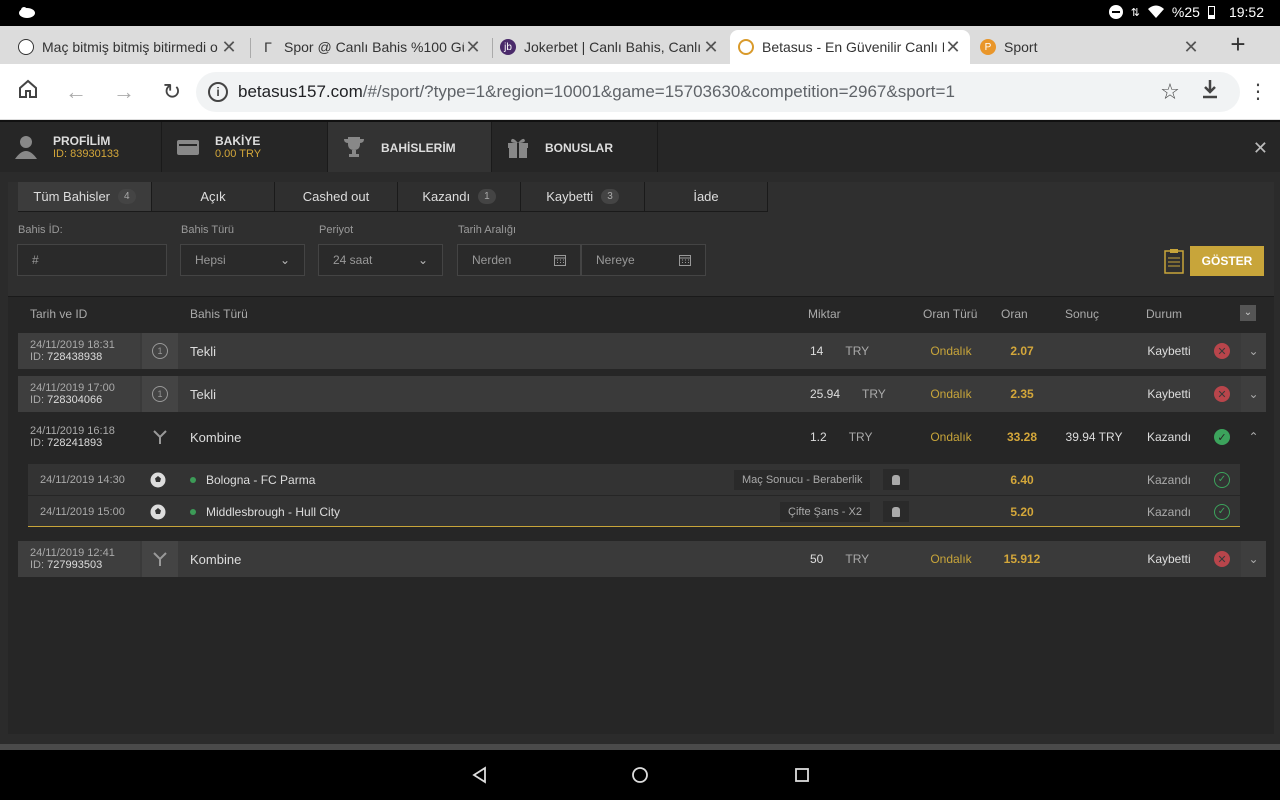 Image resolution: width=1280 pixels, height=800 pixels. I want to click on balance-label: BAKİYE, so click(238, 141).